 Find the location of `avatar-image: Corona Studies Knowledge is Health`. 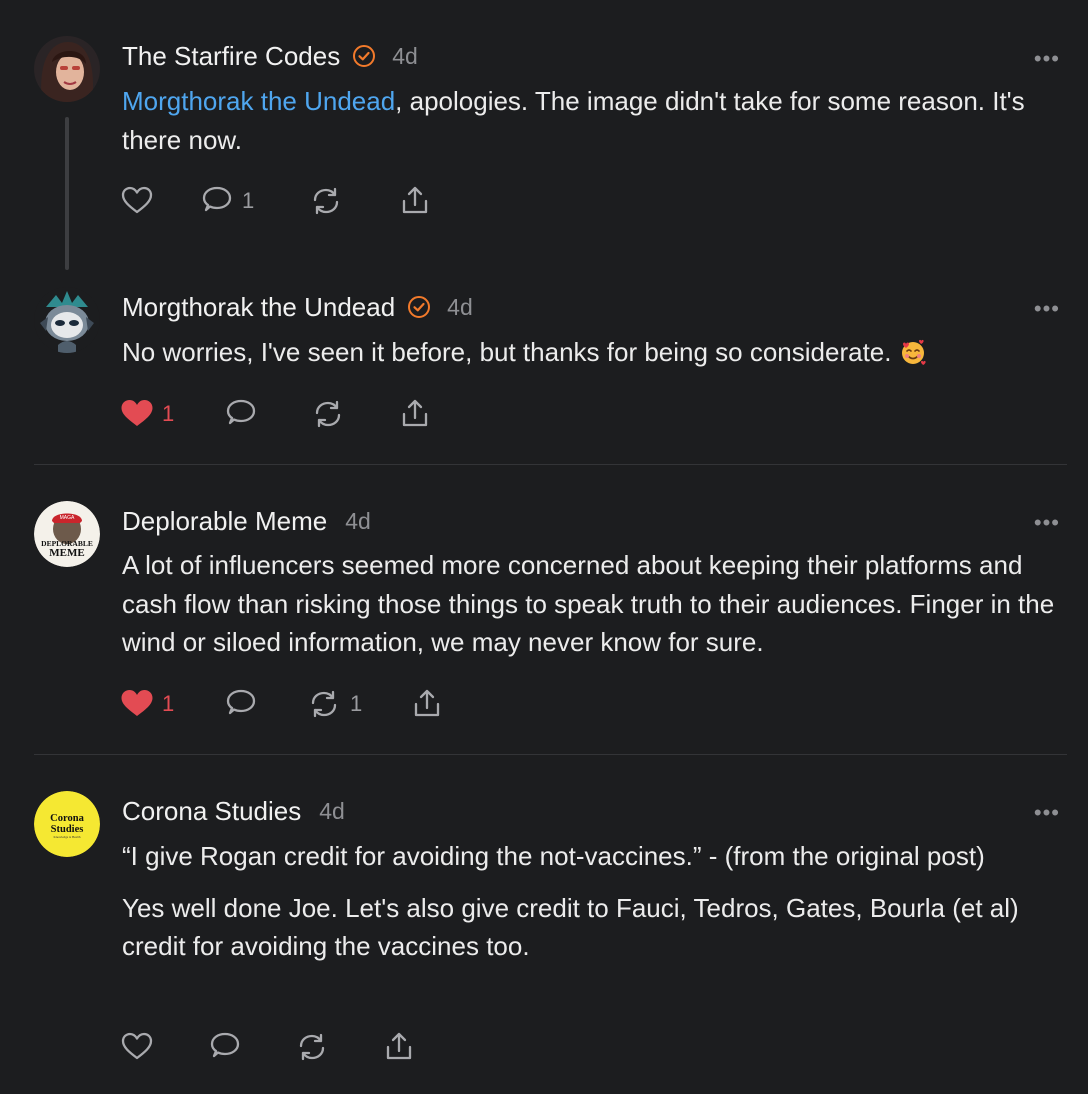

avatar-image: Corona Studies Knowledge is Health is located at coordinates (67, 824).